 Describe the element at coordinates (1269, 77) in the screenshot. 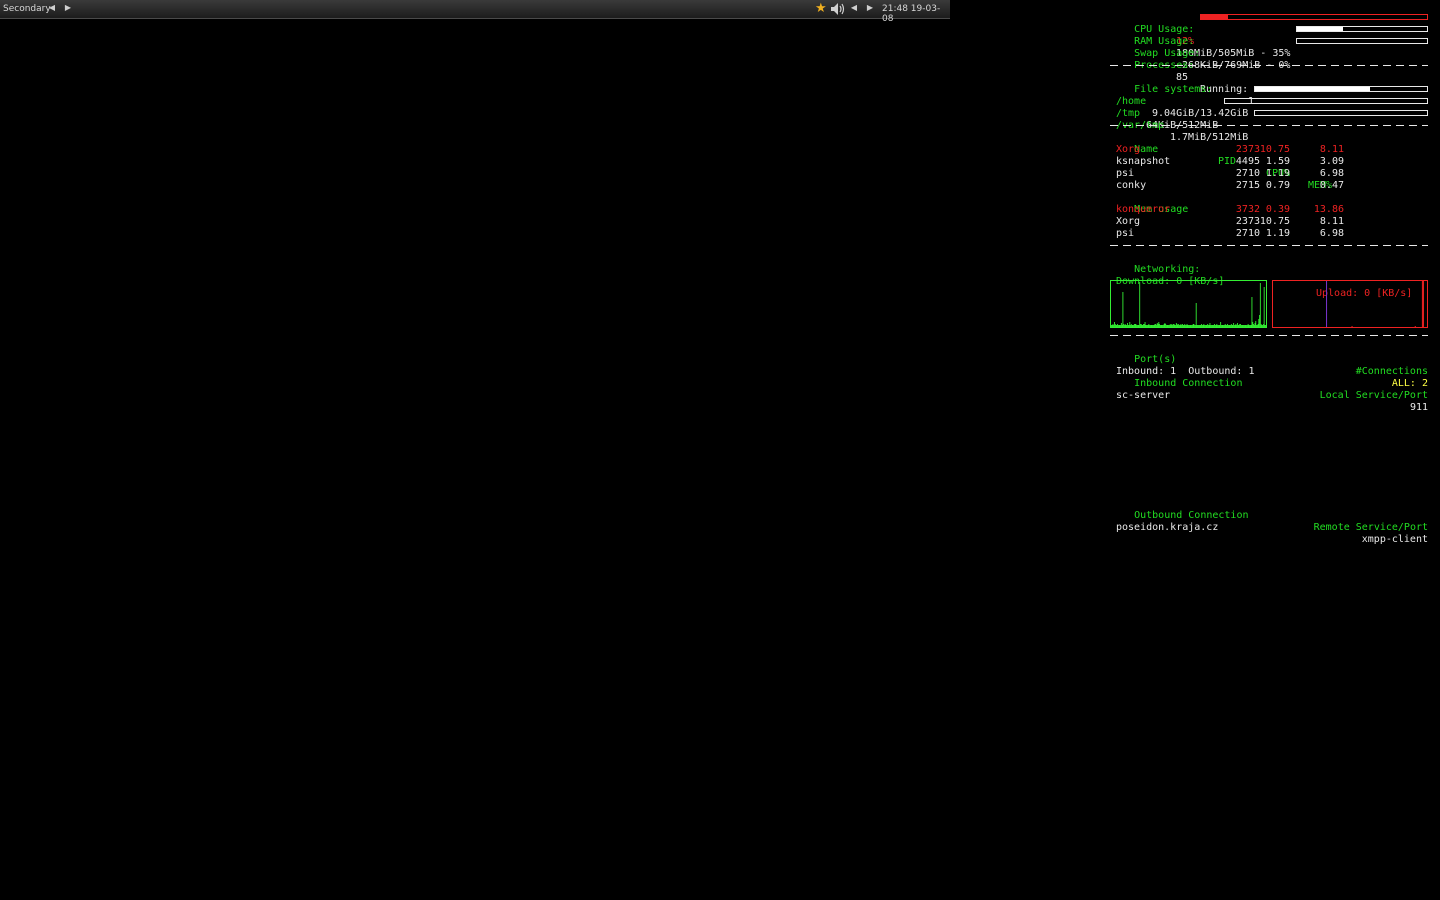

I see `processes-row: Processes: 85 Running: 1` at that location.